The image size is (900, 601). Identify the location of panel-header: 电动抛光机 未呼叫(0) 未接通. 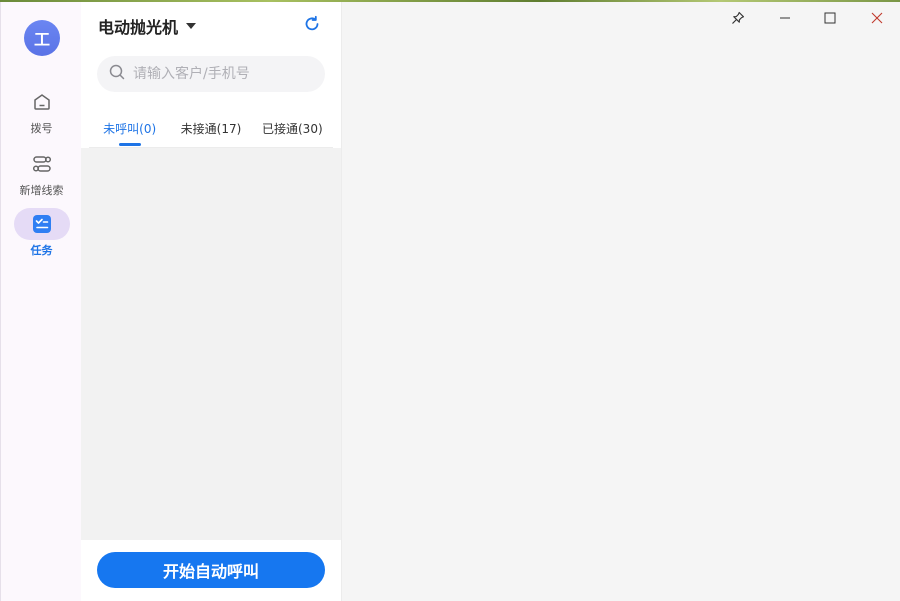
(211, 75).